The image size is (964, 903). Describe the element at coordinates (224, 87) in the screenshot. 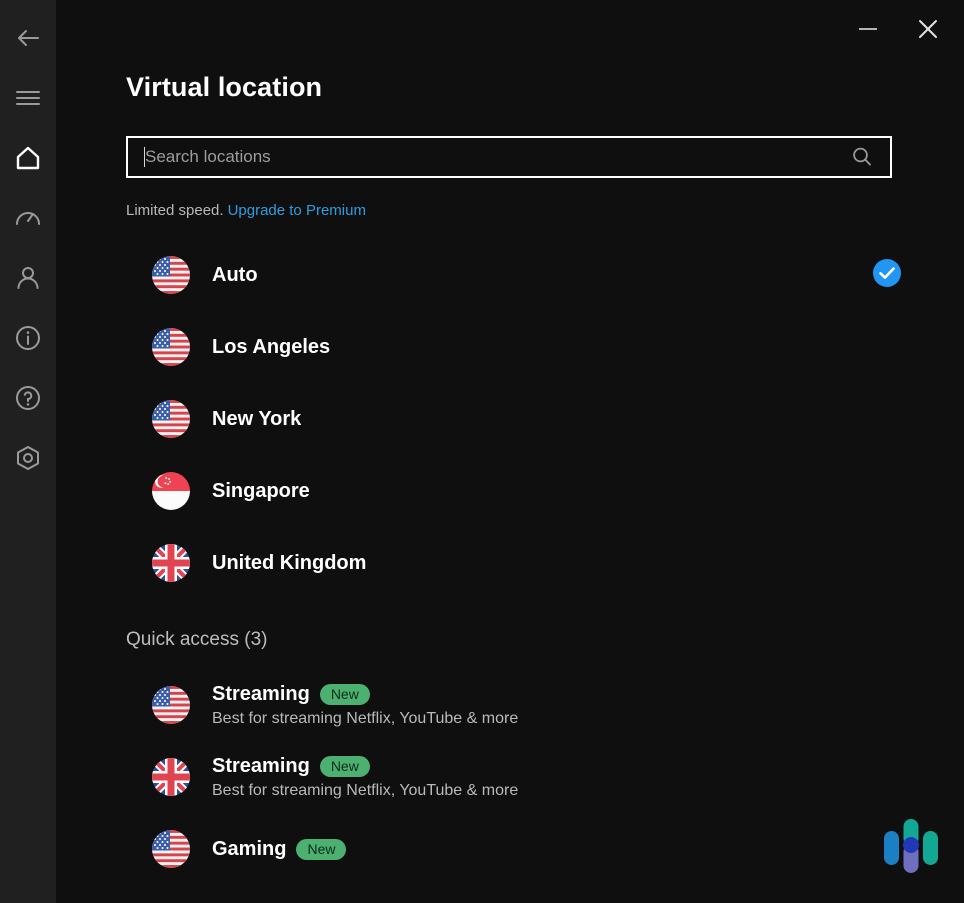

I see `page-title: Virtual location` at that location.